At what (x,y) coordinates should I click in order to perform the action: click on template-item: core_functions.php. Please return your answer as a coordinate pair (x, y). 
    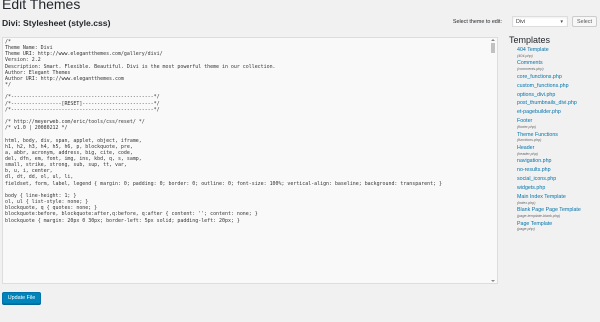
    Looking at the image, I should click on (558, 77).